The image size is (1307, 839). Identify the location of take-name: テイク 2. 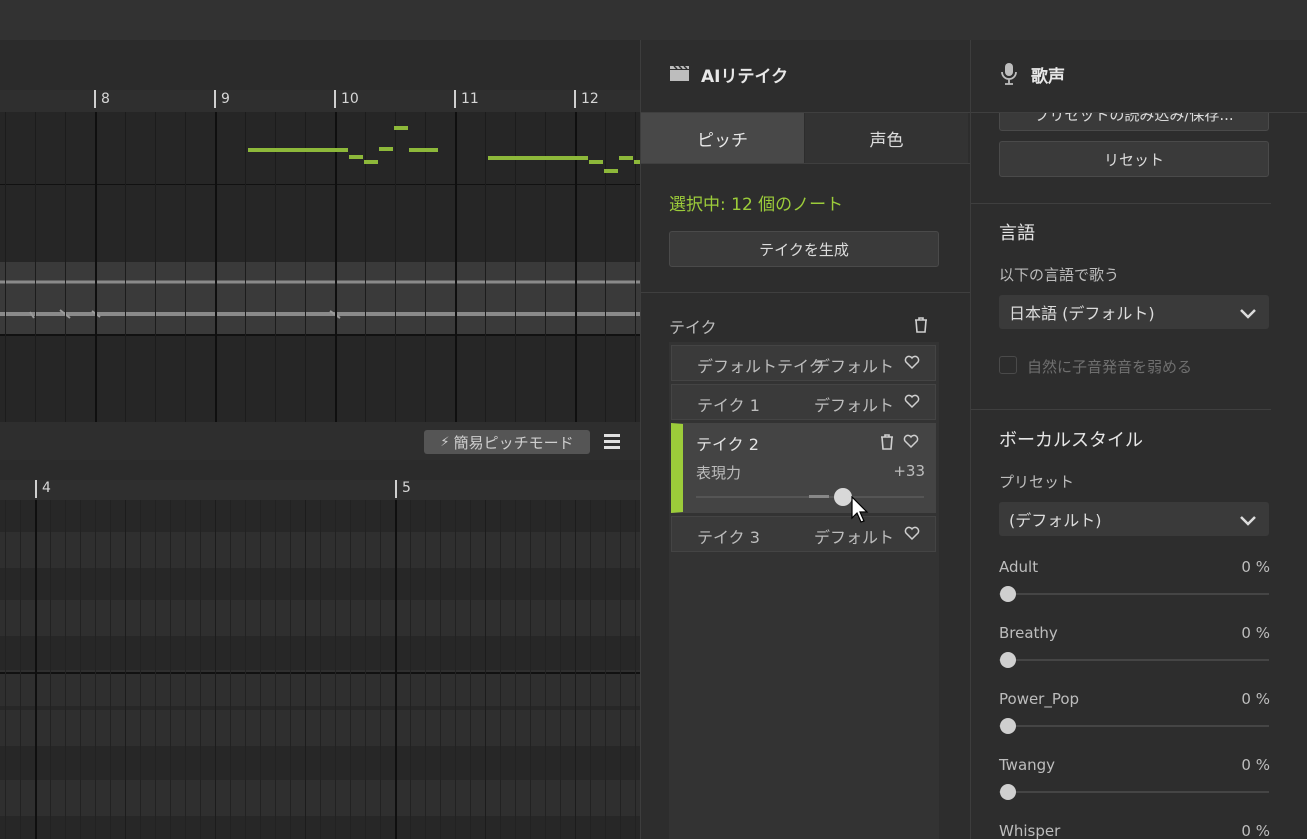
(727, 444).